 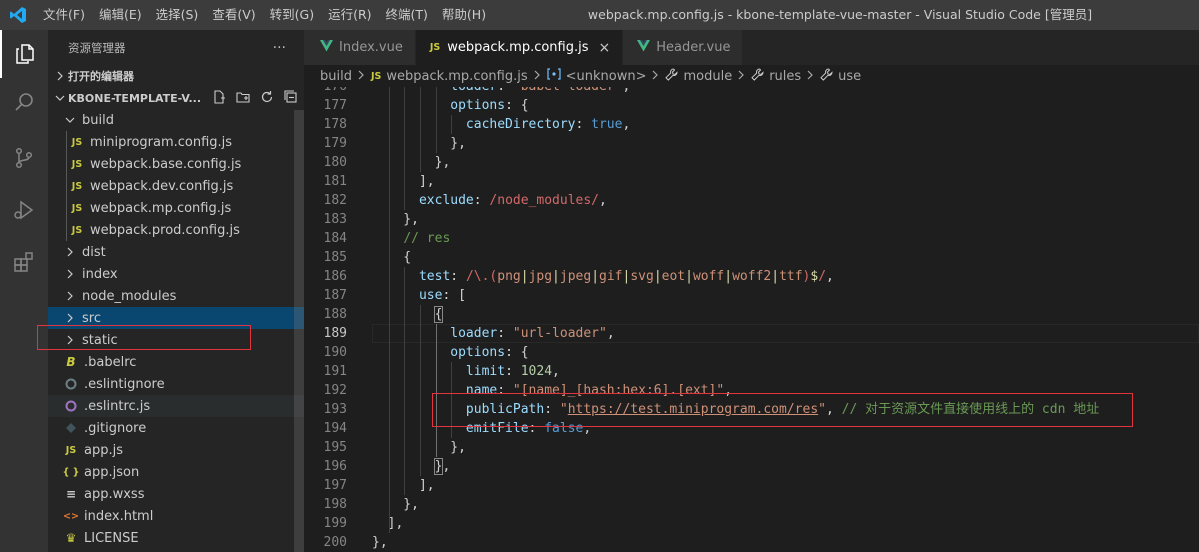 What do you see at coordinates (707, 76) in the screenshot?
I see `breadcrumb-item: module` at bounding box center [707, 76].